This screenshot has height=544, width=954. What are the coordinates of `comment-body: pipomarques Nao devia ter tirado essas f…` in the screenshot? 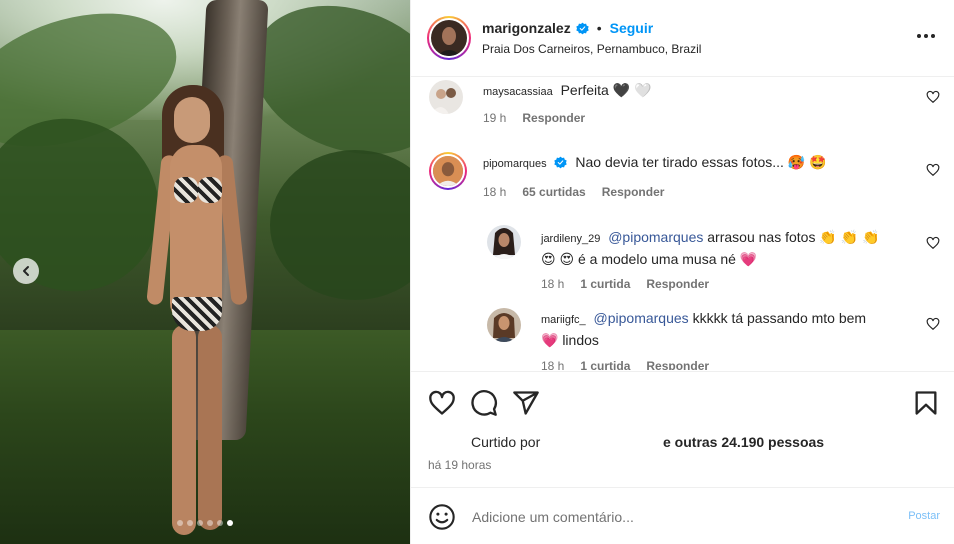 It's located at (693, 163).